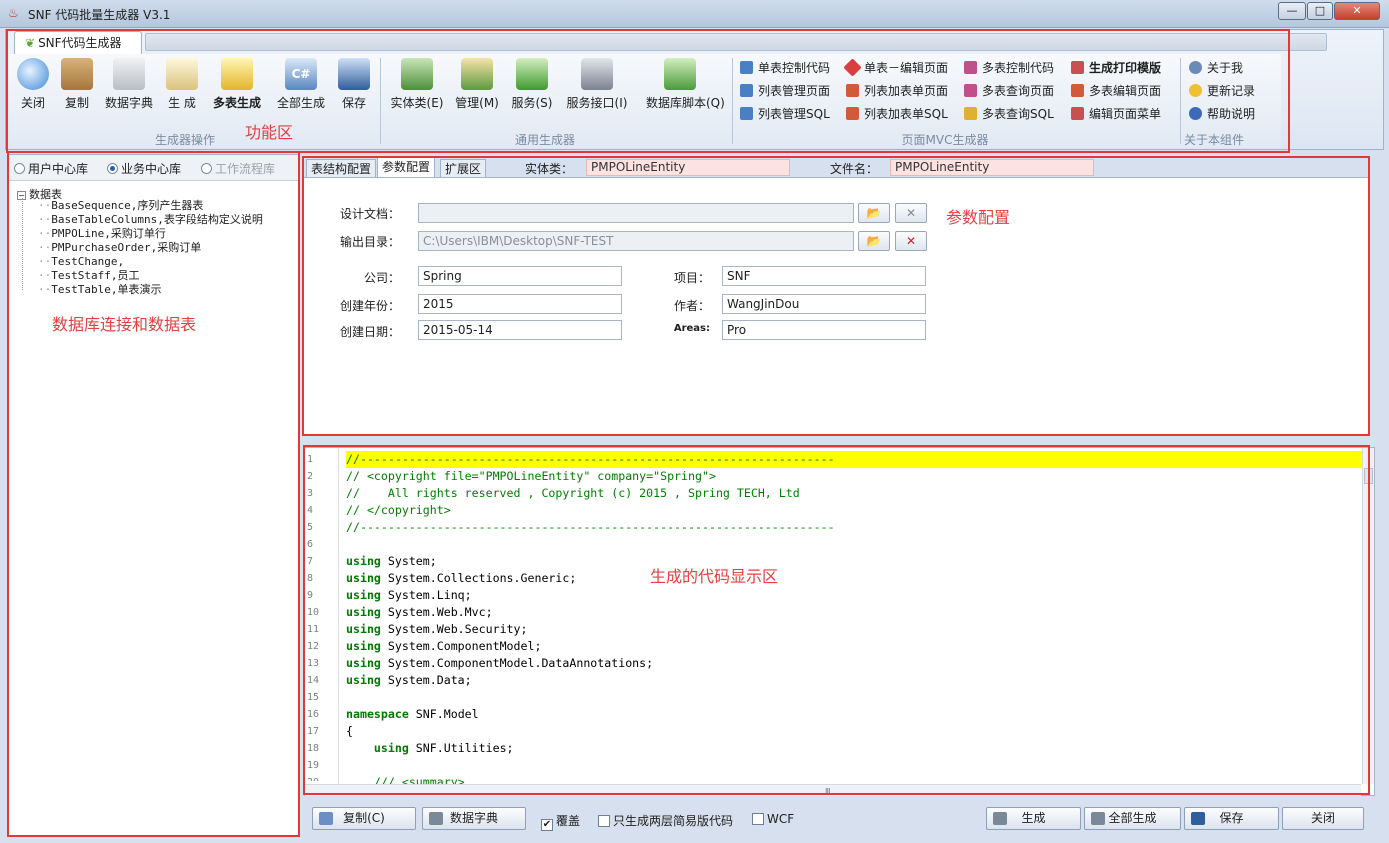  I want to click on copy-icon, so click(326, 818).